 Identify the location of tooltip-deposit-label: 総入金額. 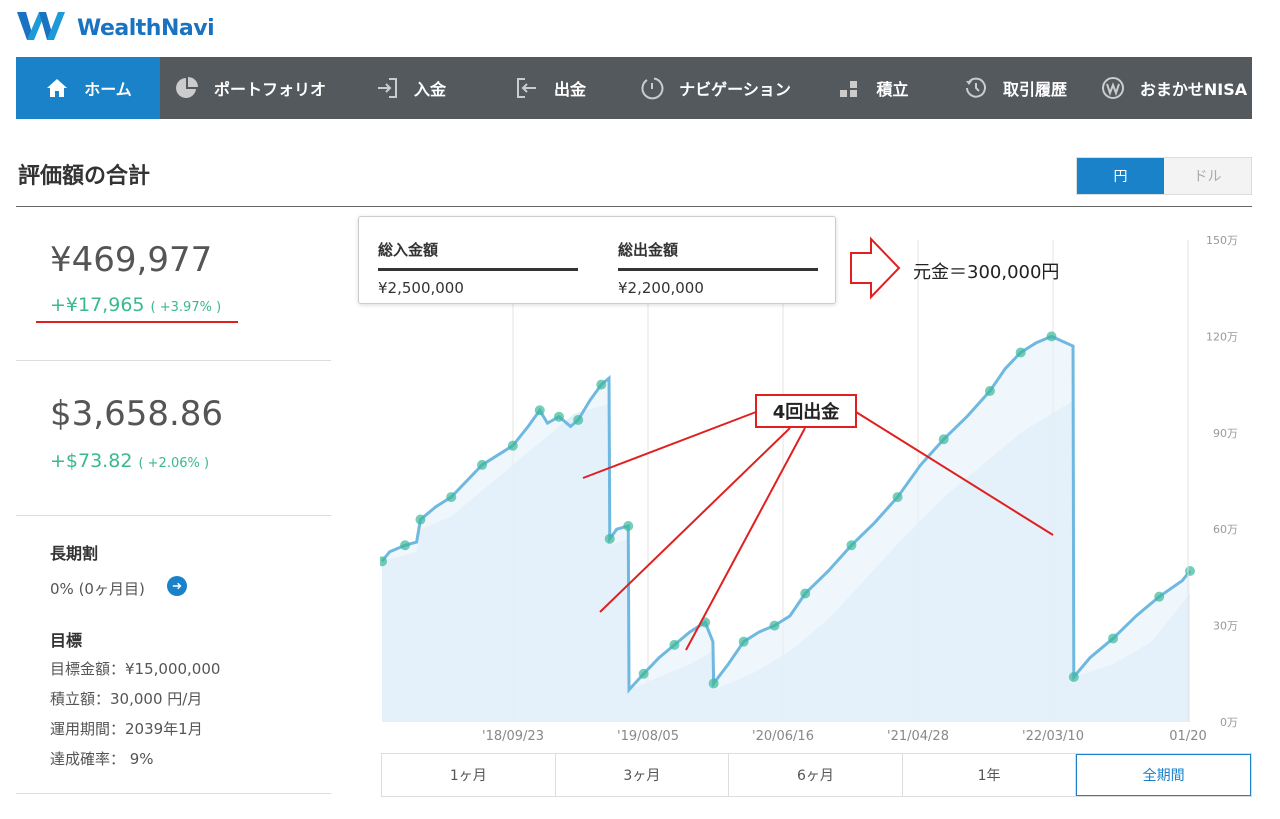
(408, 250).